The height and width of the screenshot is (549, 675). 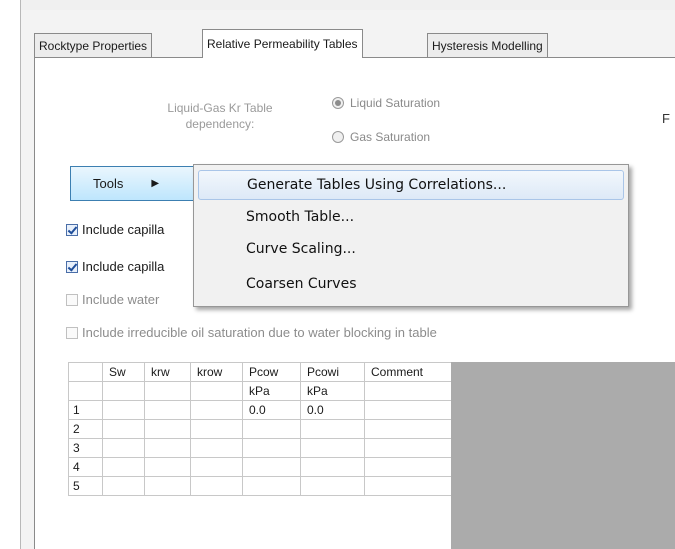 I want to click on include-capillary-checkbox-2: Include capilla, so click(x=115, y=266).